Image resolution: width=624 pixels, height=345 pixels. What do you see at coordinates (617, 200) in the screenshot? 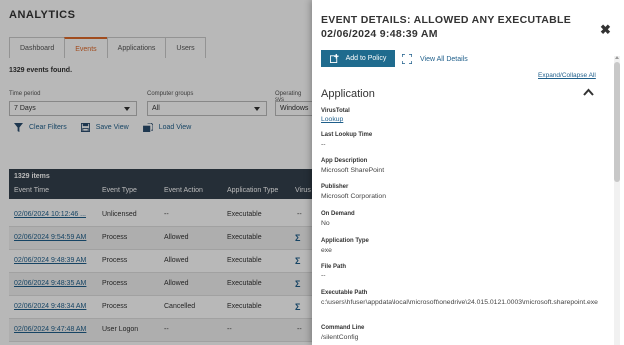
I see `panel-scrollbar` at bounding box center [617, 200].